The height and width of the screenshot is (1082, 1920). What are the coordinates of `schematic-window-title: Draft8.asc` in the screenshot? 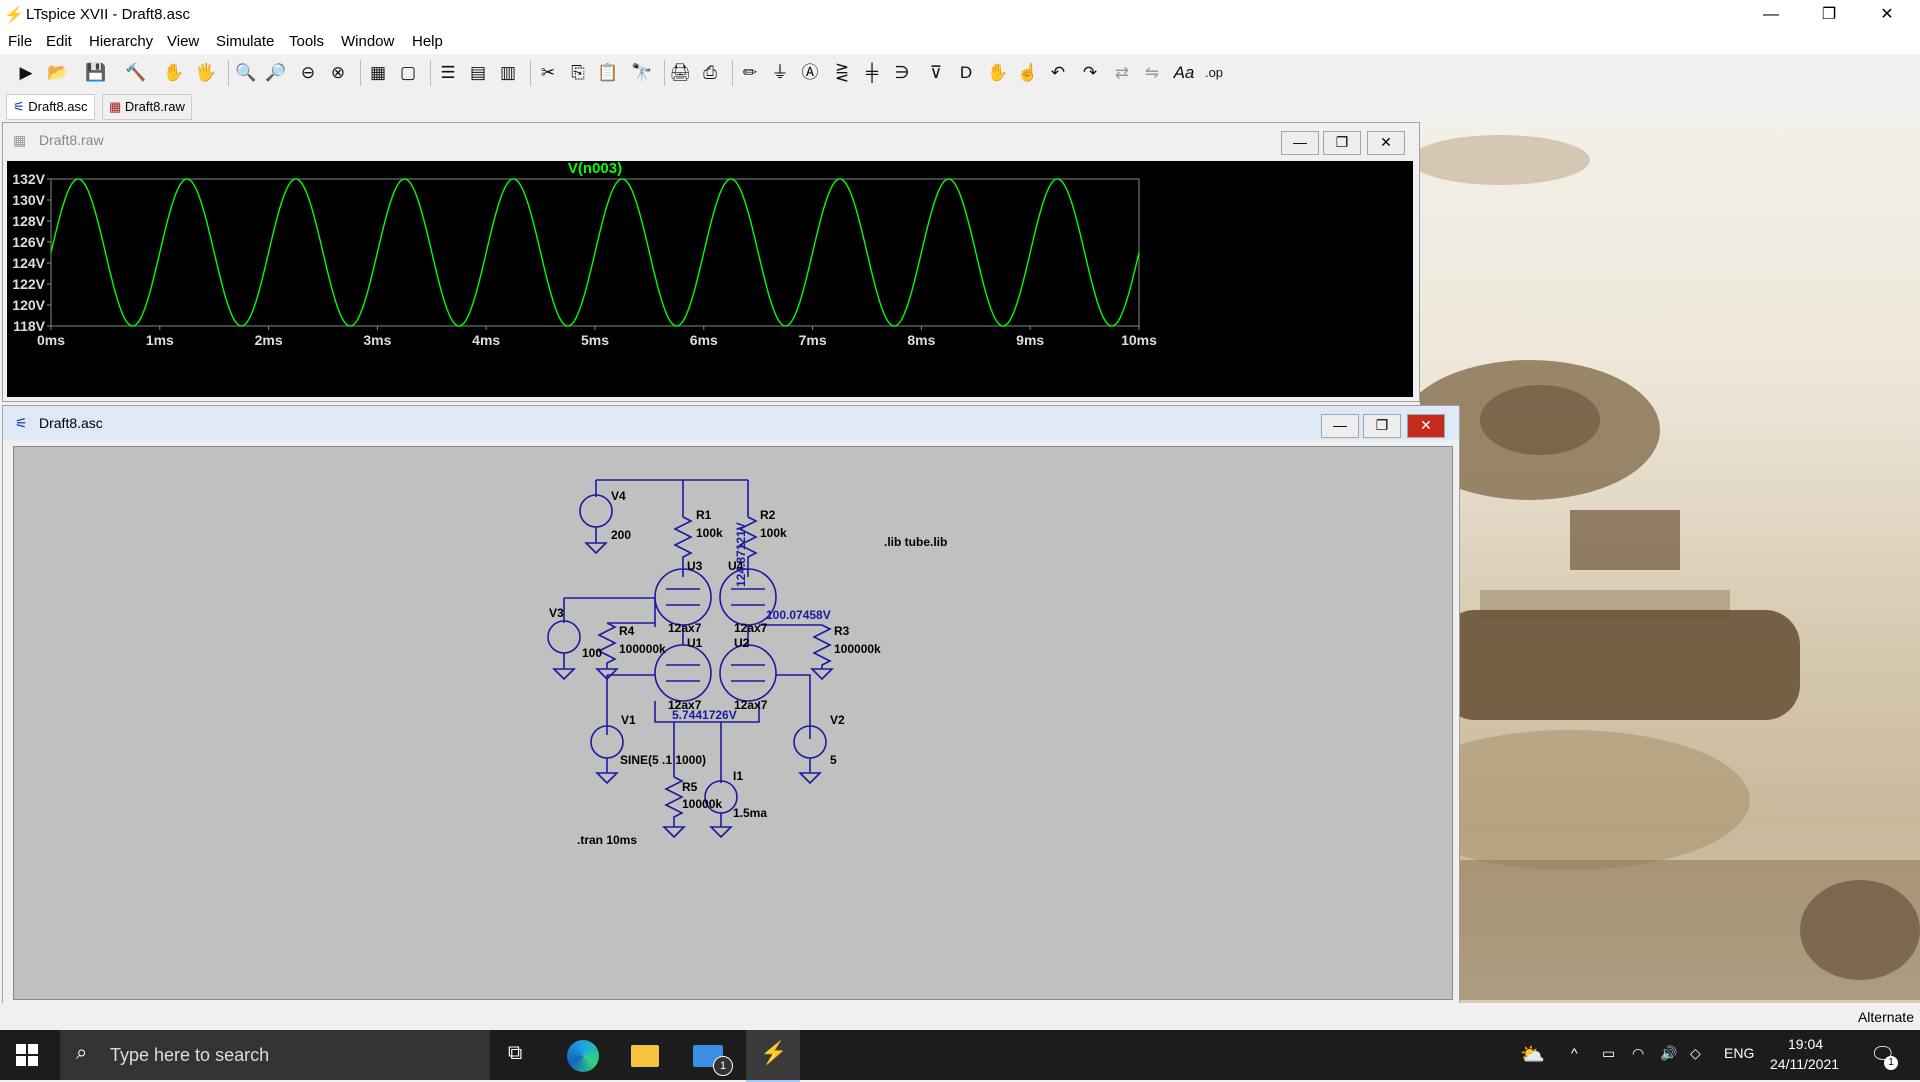 It's located at (71, 423).